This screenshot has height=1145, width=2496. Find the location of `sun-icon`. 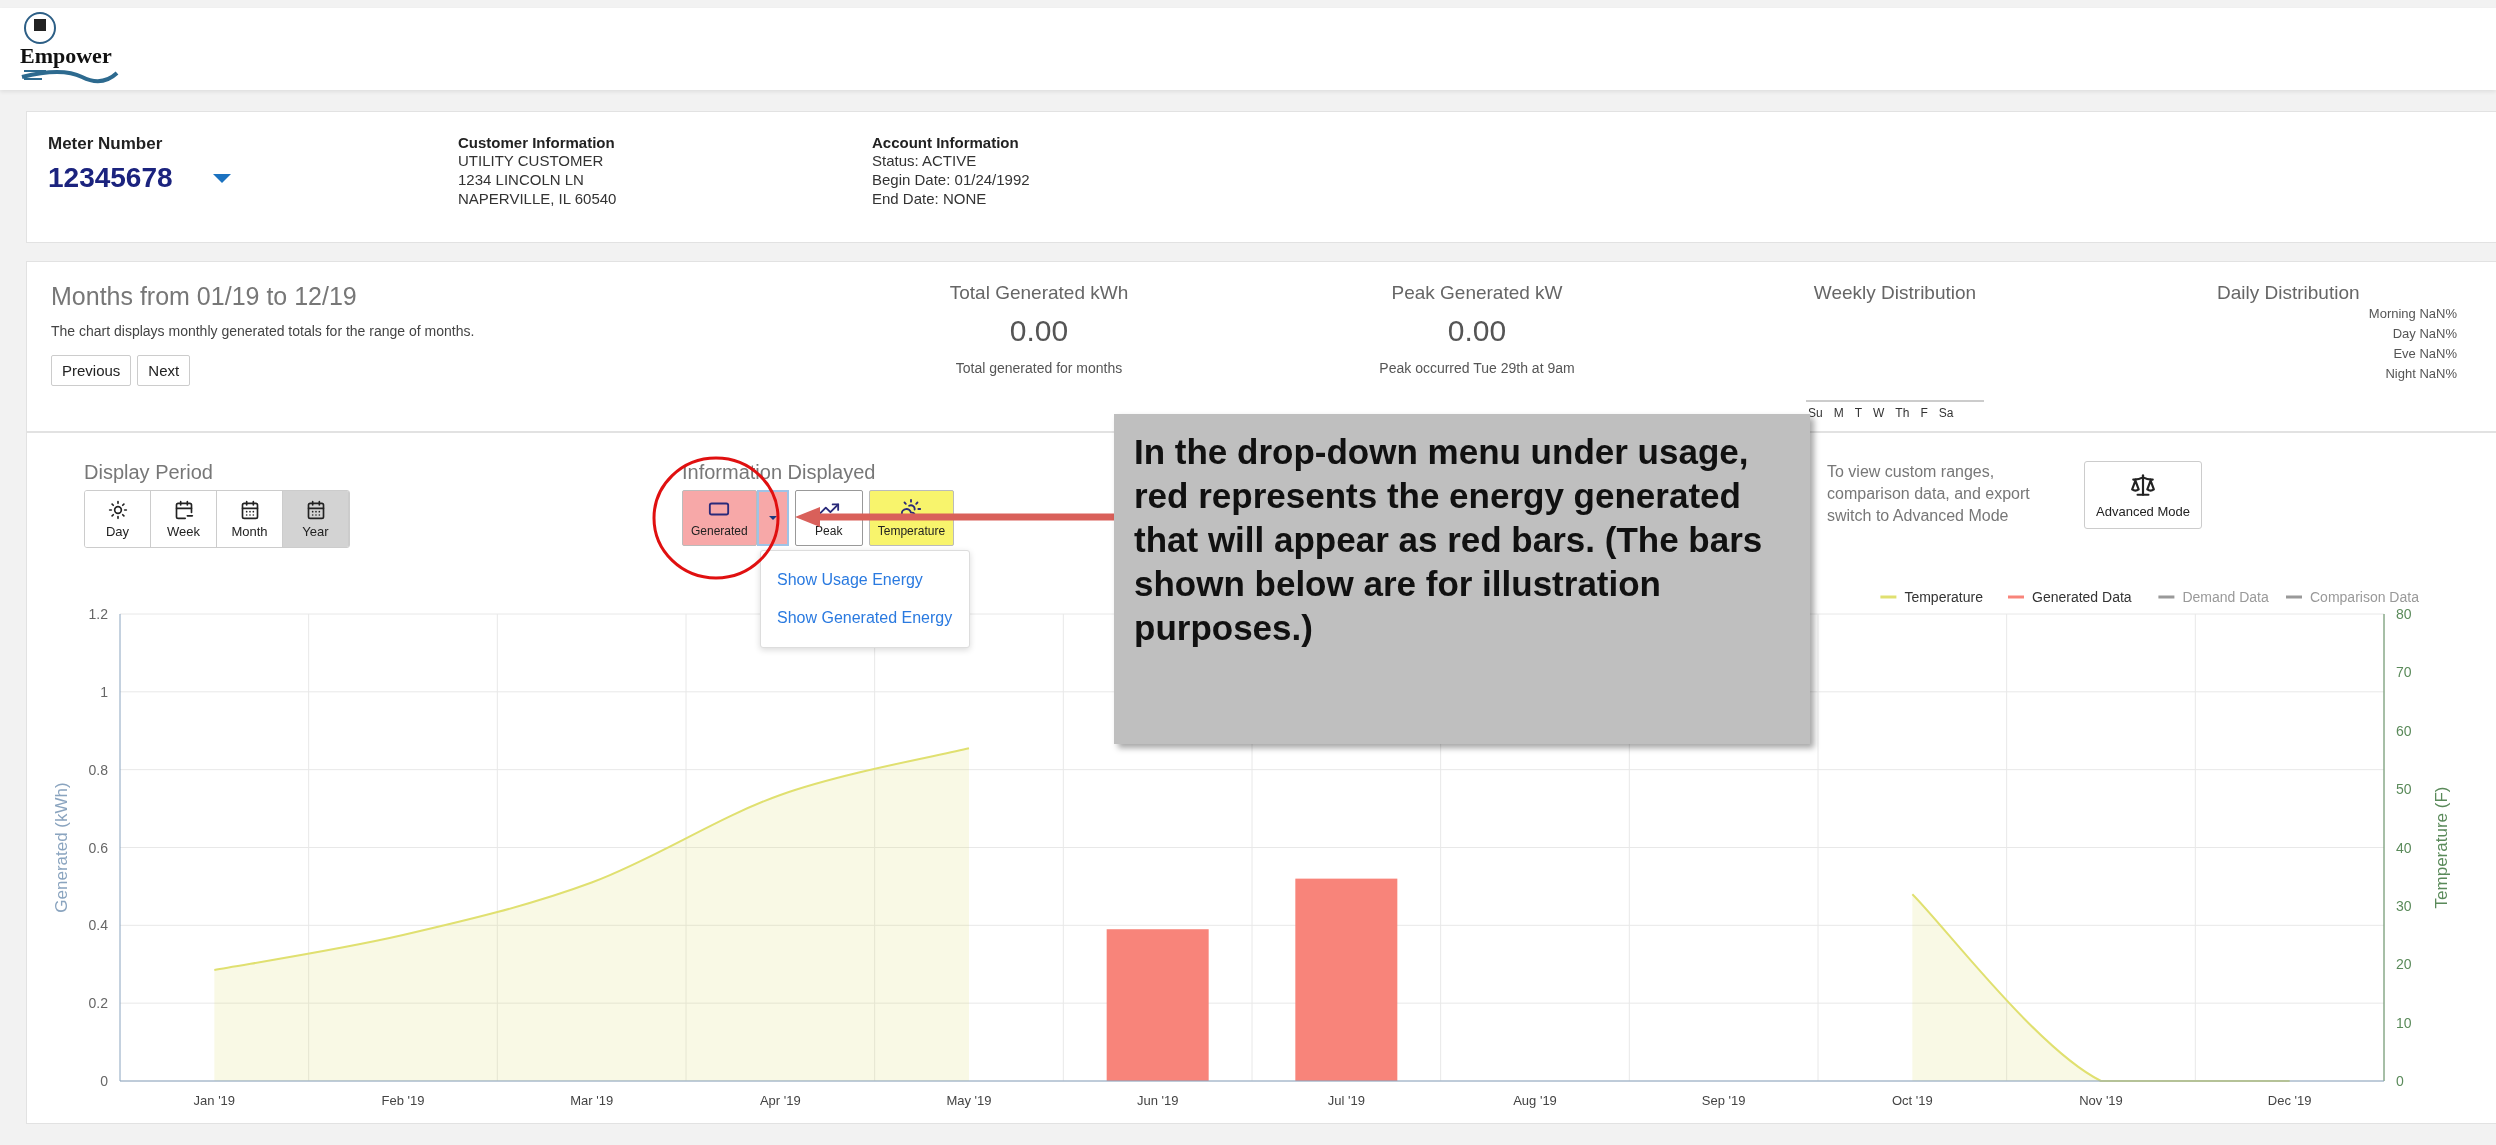

sun-icon is located at coordinates (117, 509).